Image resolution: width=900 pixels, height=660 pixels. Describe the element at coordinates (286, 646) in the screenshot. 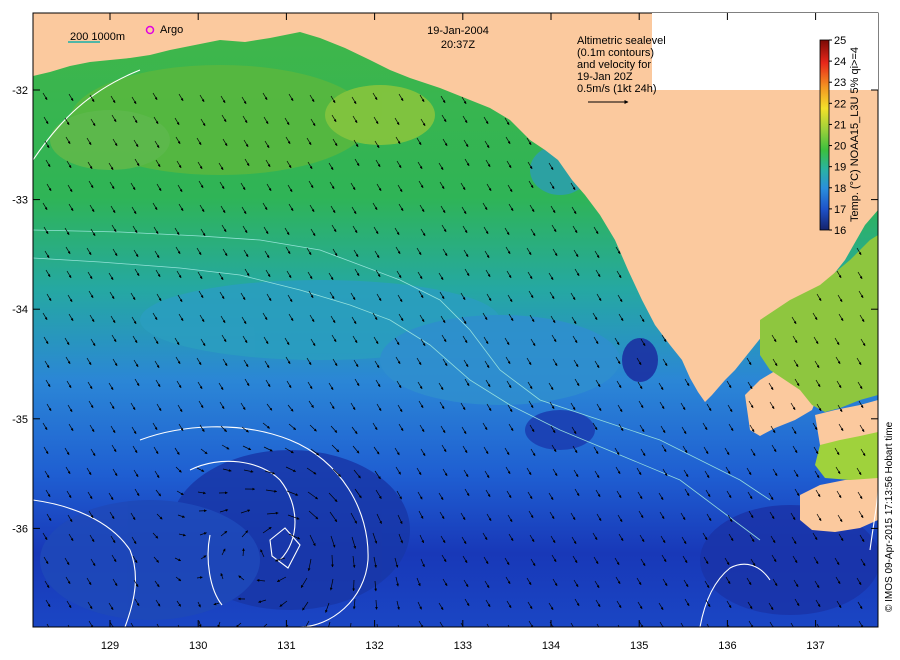

I see `lon-tick-label: 131` at that location.